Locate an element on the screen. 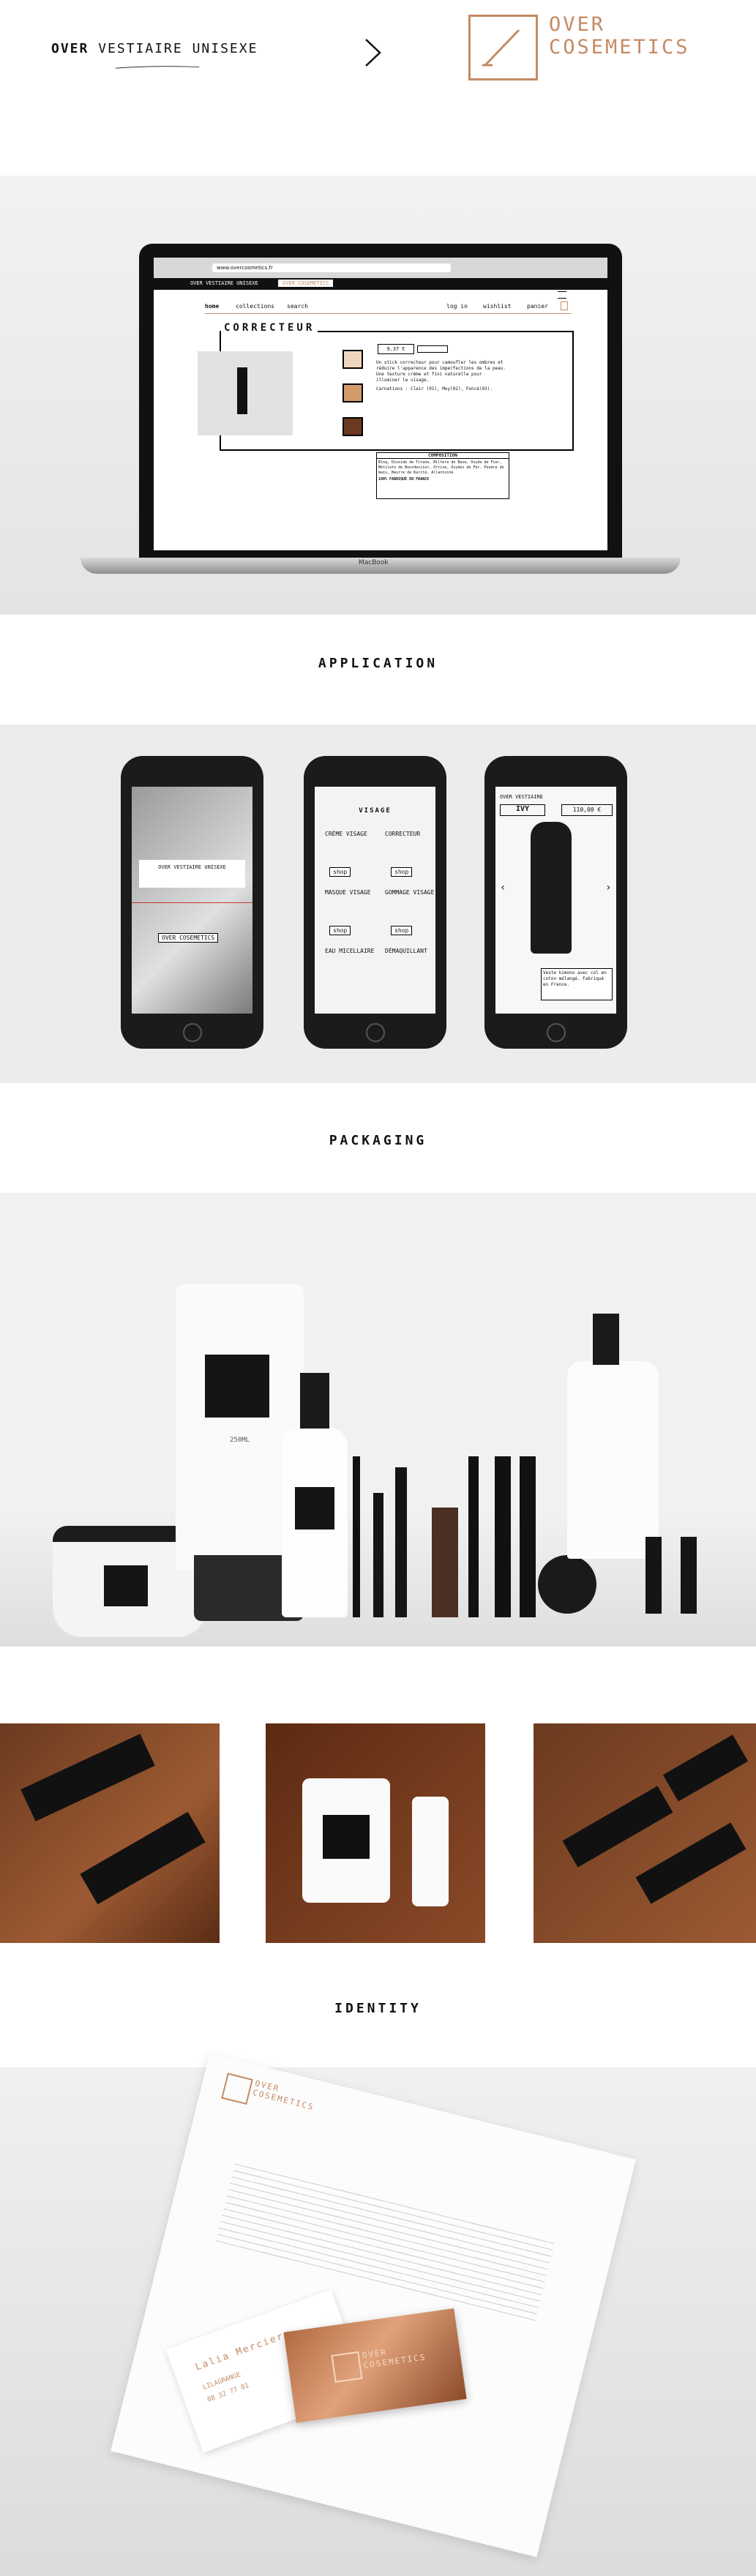 This screenshot has width=756, height=2576. phone-1-card: OVER VESTIAIRE UNISEXE is located at coordinates (192, 874).